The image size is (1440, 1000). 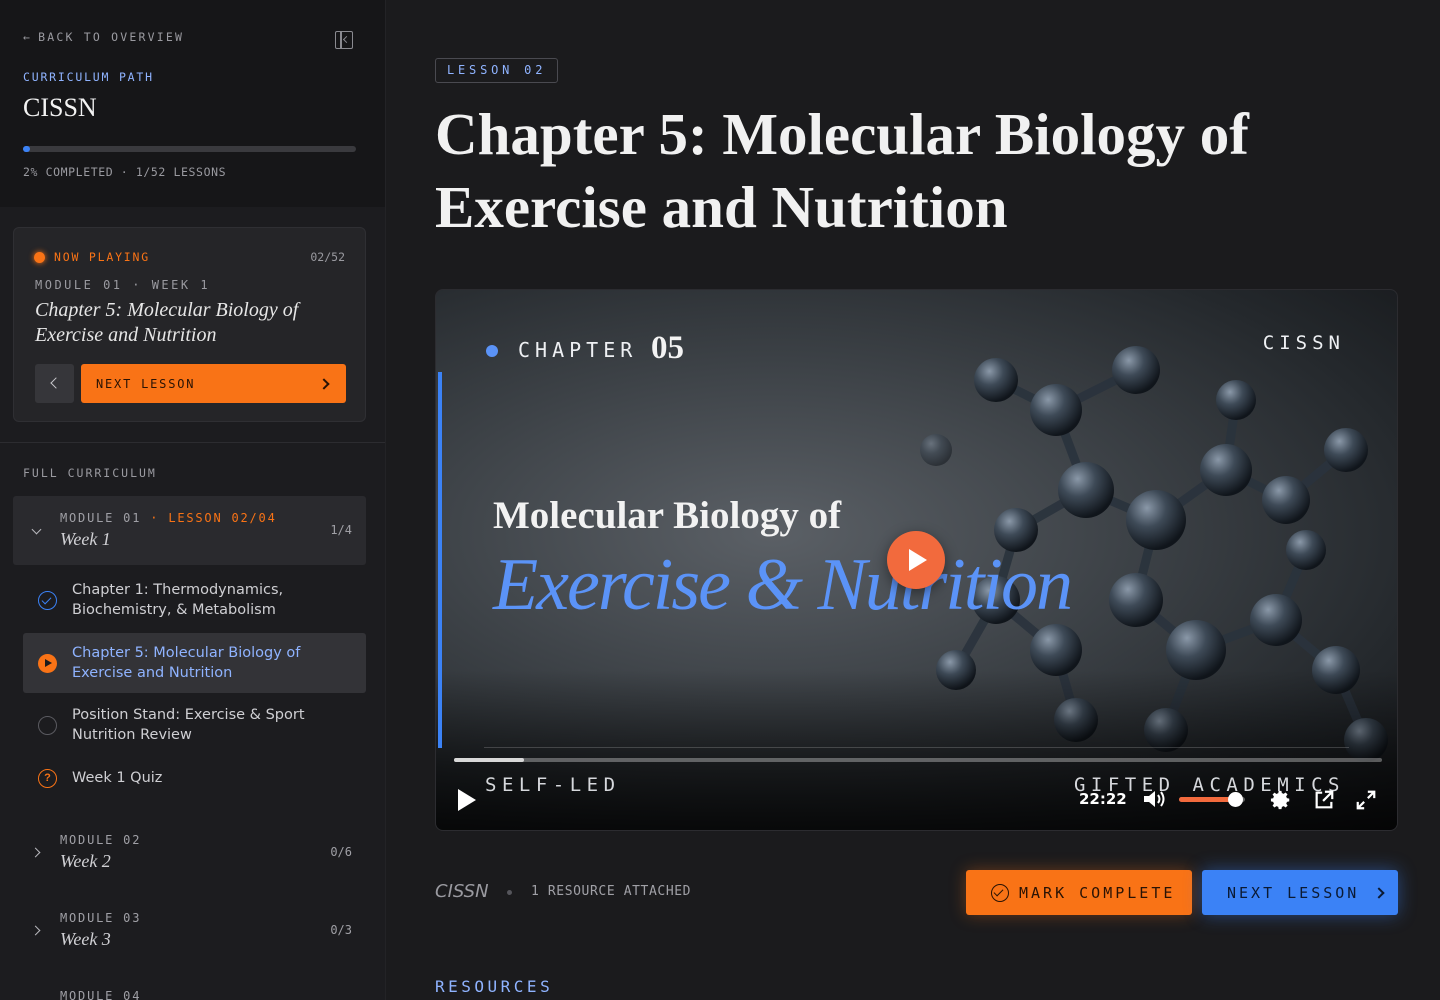 What do you see at coordinates (111, 37) in the screenshot?
I see `back-label: BACK TO OVERVIEW` at bounding box center [111, 37].